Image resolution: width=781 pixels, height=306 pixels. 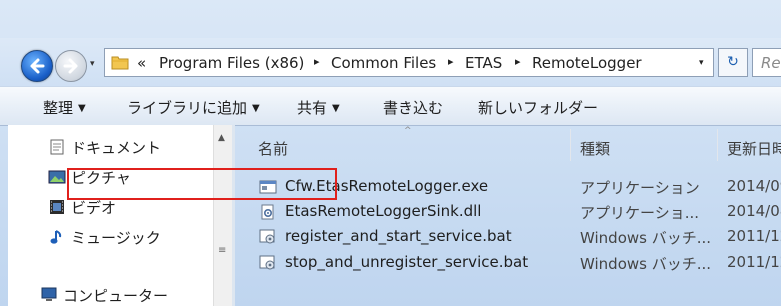 What do you see at coordinates (398, 236) in the screenshot?
I see `file-name: register_and_start_service.bat` at bounding box center [398, 236].